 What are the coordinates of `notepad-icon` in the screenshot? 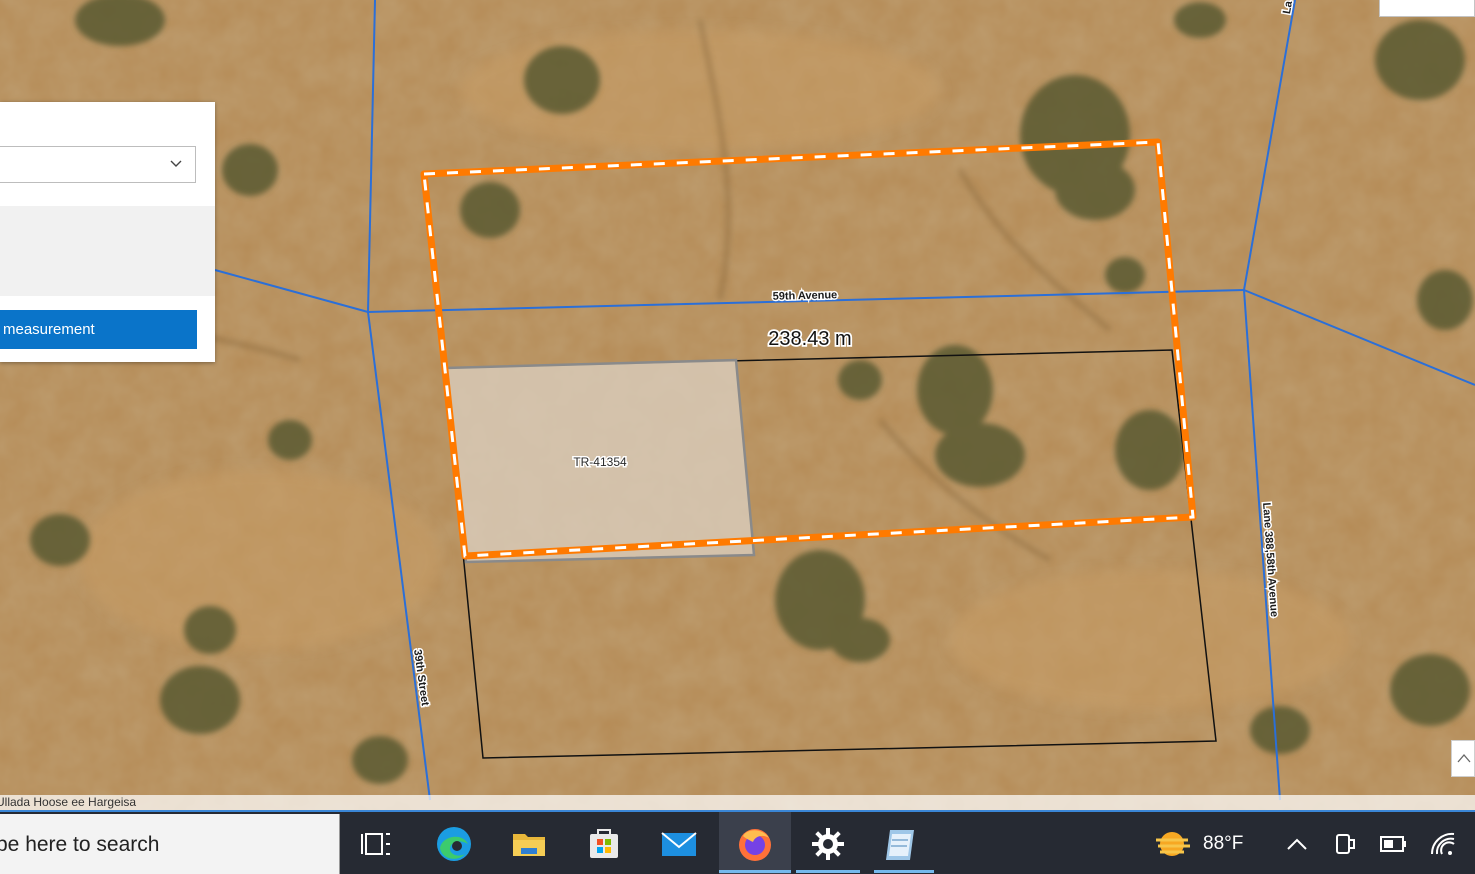 It's located at (902, 844).